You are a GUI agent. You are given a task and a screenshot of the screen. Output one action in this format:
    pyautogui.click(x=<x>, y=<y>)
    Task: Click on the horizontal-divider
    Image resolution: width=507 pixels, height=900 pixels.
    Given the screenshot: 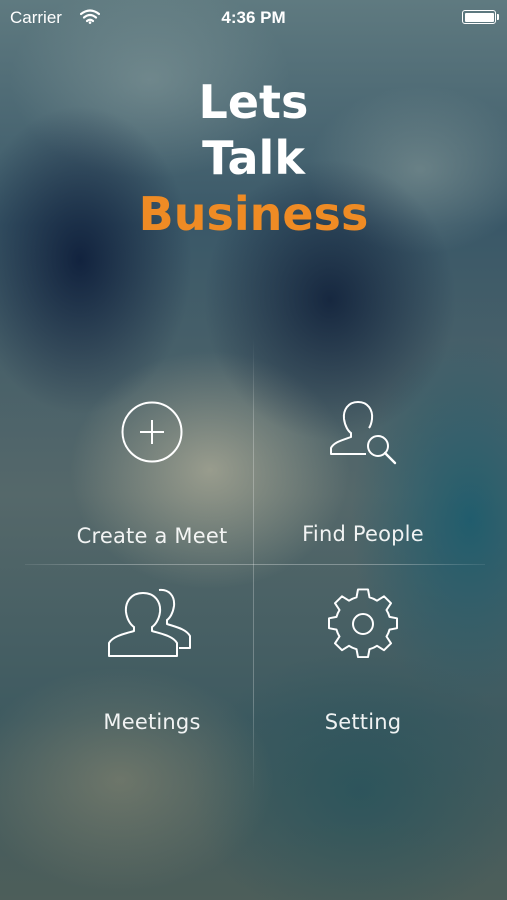 What is the action you would take?
    pyautogui.click(x=255, y=564)
    